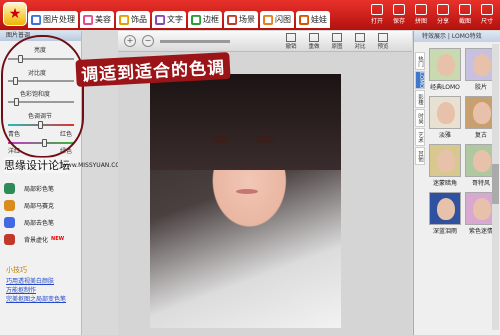 This screenshot has height=335, width=500. I want to click on tool-button-3: 拼图, so click(421, 14).